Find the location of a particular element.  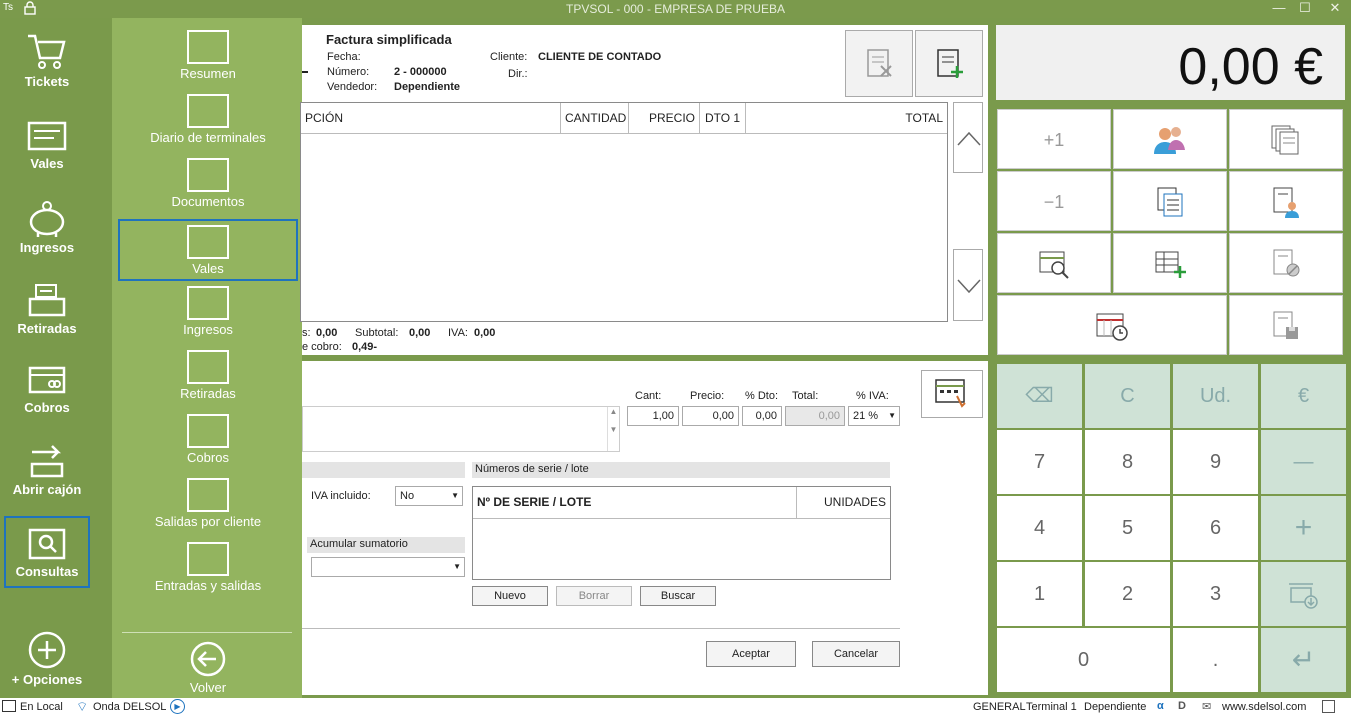

minus-one-button: −1 is located at coordinates (1054, 201).